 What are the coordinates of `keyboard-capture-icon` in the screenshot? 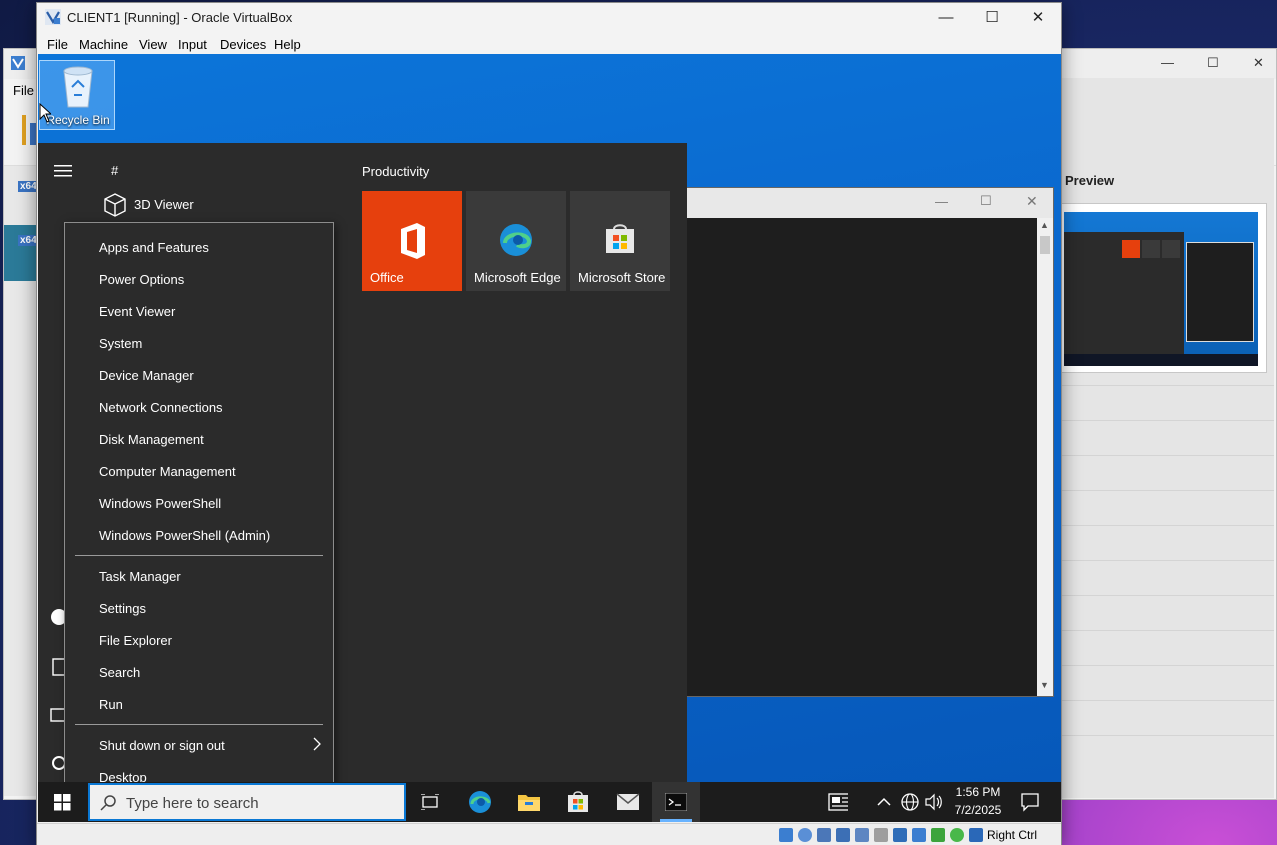 It's located at (976, 835).